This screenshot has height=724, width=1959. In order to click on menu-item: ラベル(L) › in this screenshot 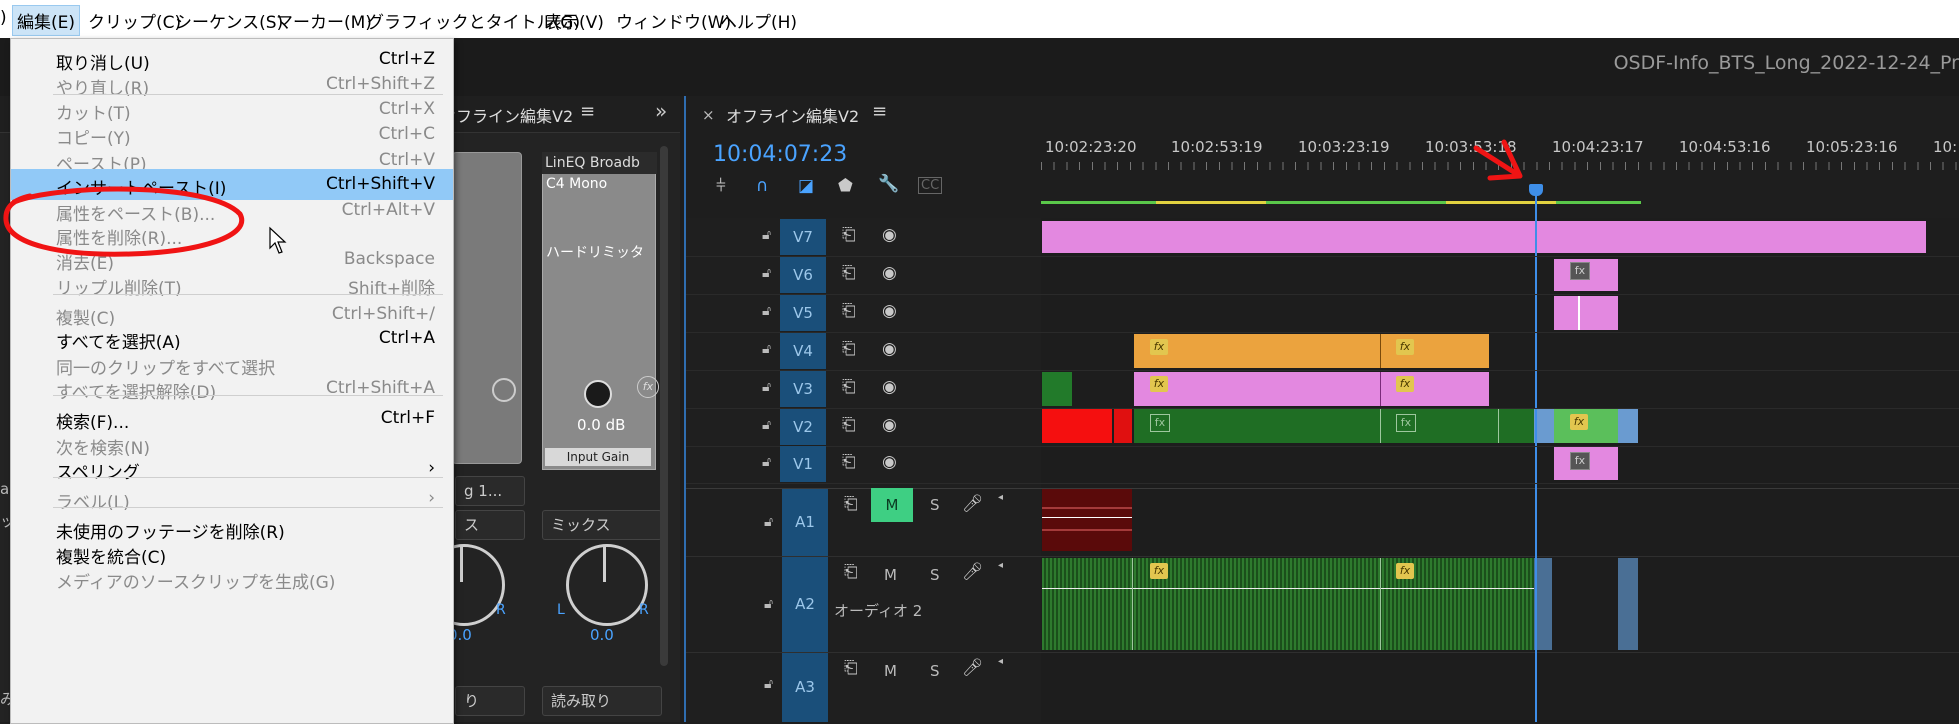, I will do `click(232, 498)`.